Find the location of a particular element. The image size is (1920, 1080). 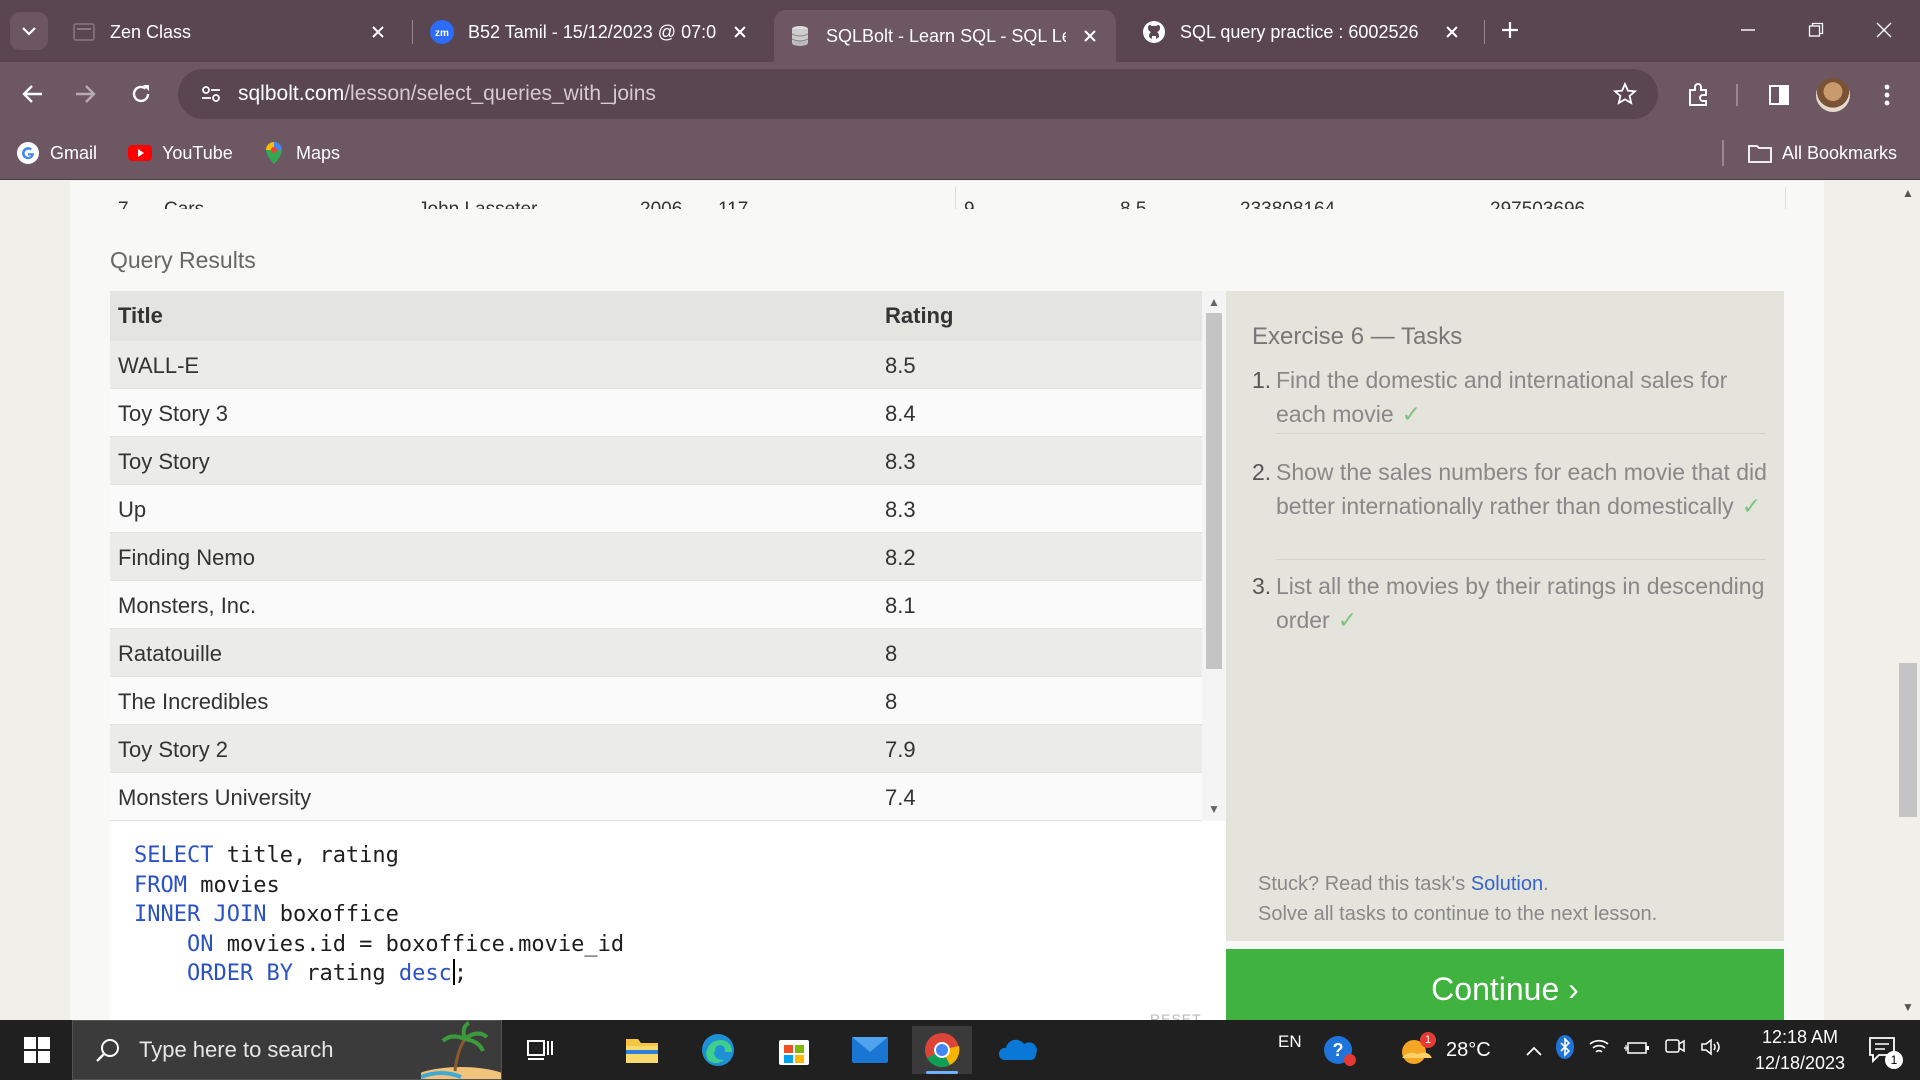

close-window-button is located at coordinates (1884, 30).